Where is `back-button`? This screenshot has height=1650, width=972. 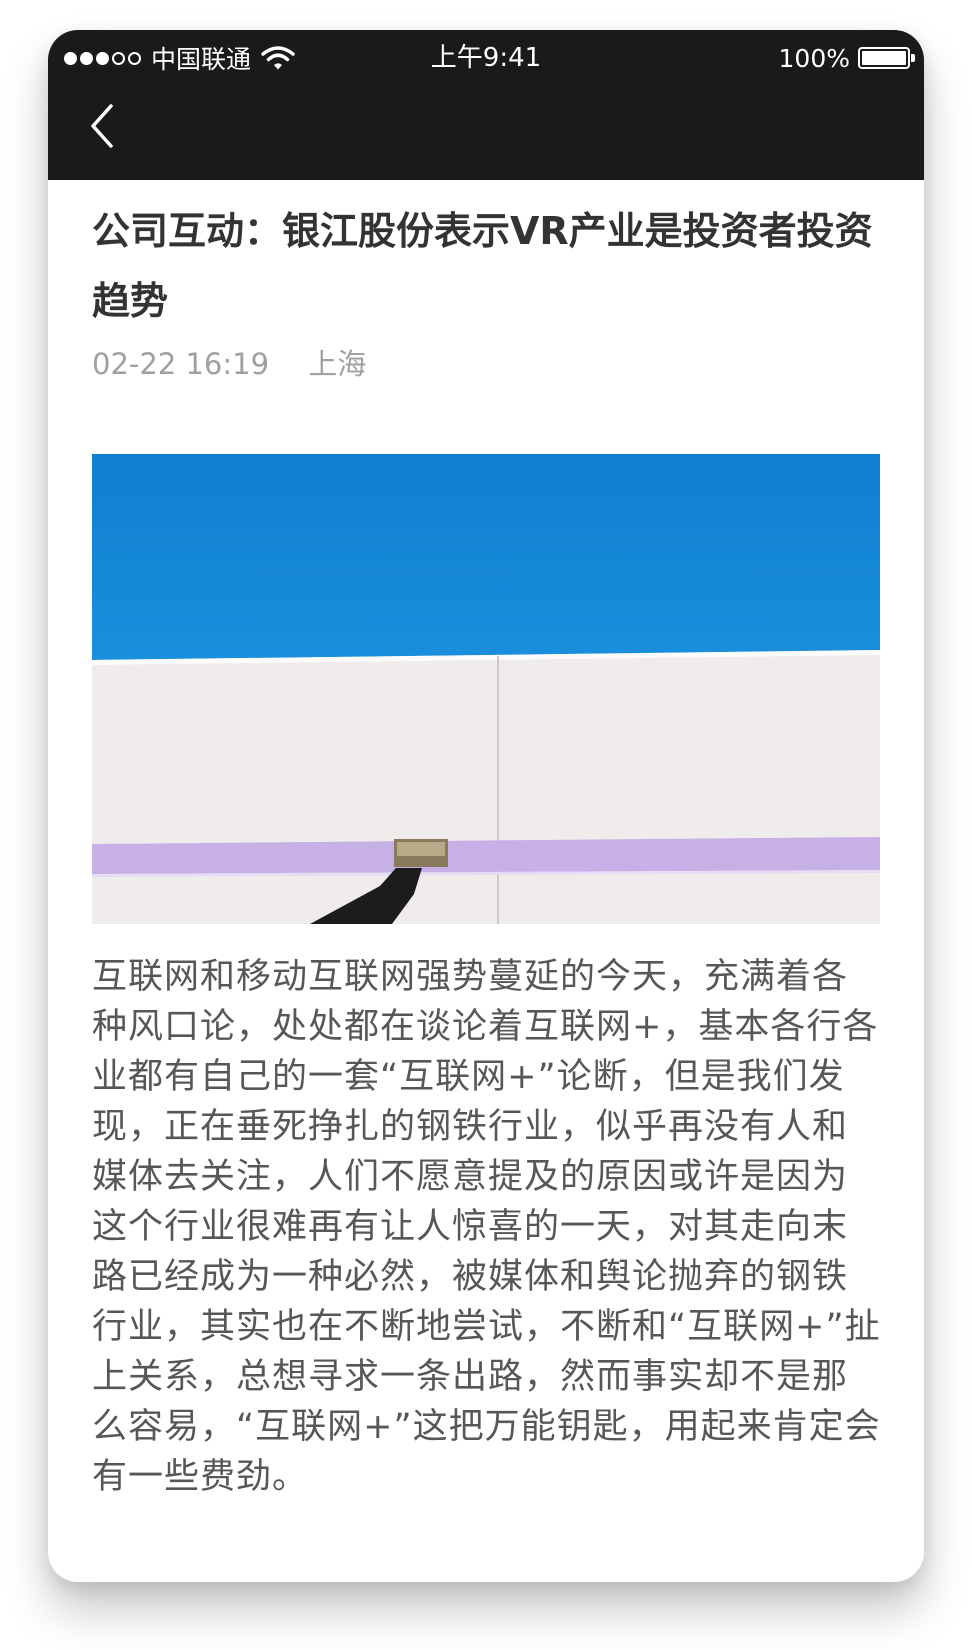 back-button is located at coordinates (102, 126).